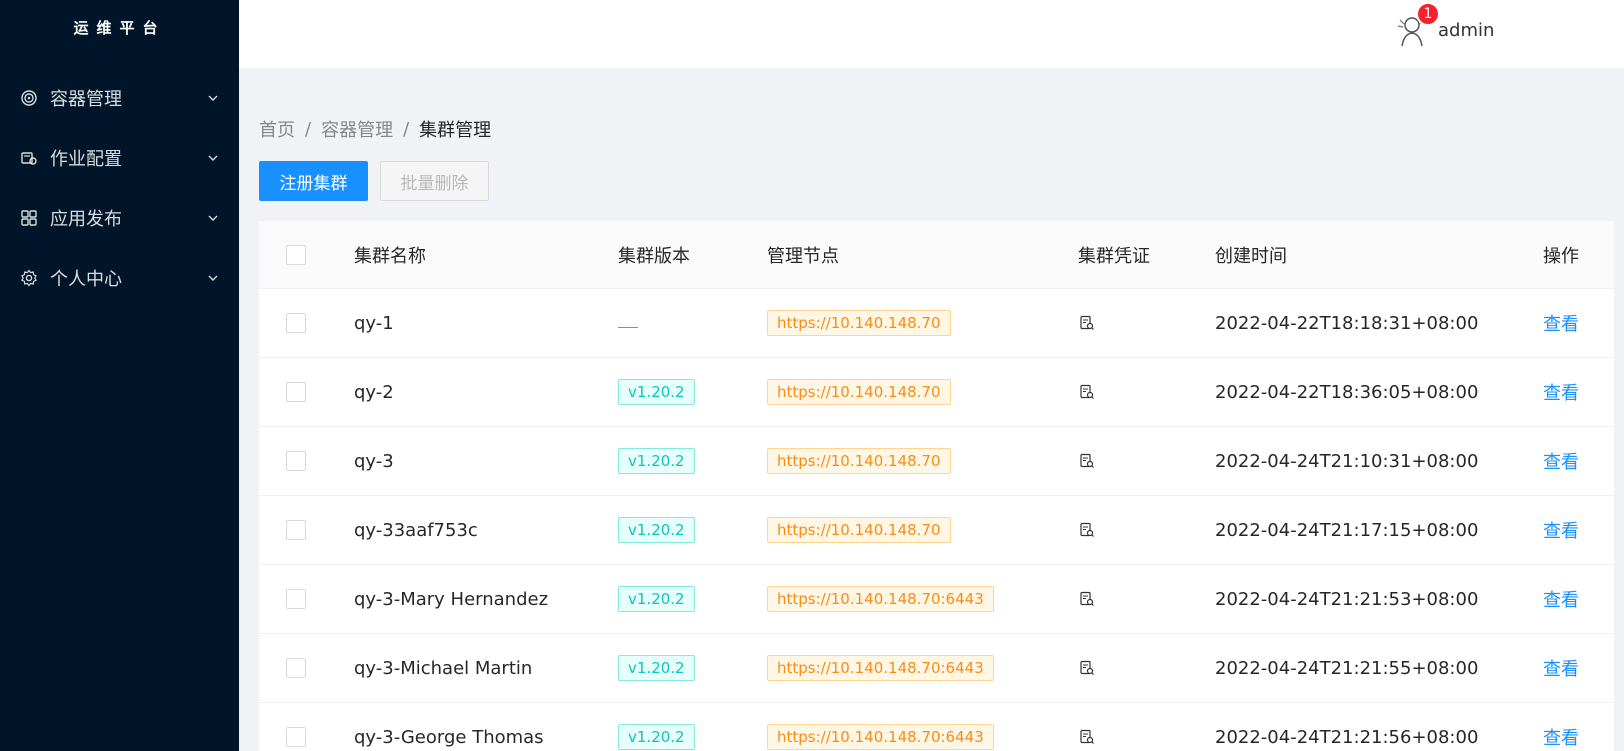  Describe the element at coordinates (86, 159) in the screenshot. I see `sidebar-item-label: 作业配置` at that location.